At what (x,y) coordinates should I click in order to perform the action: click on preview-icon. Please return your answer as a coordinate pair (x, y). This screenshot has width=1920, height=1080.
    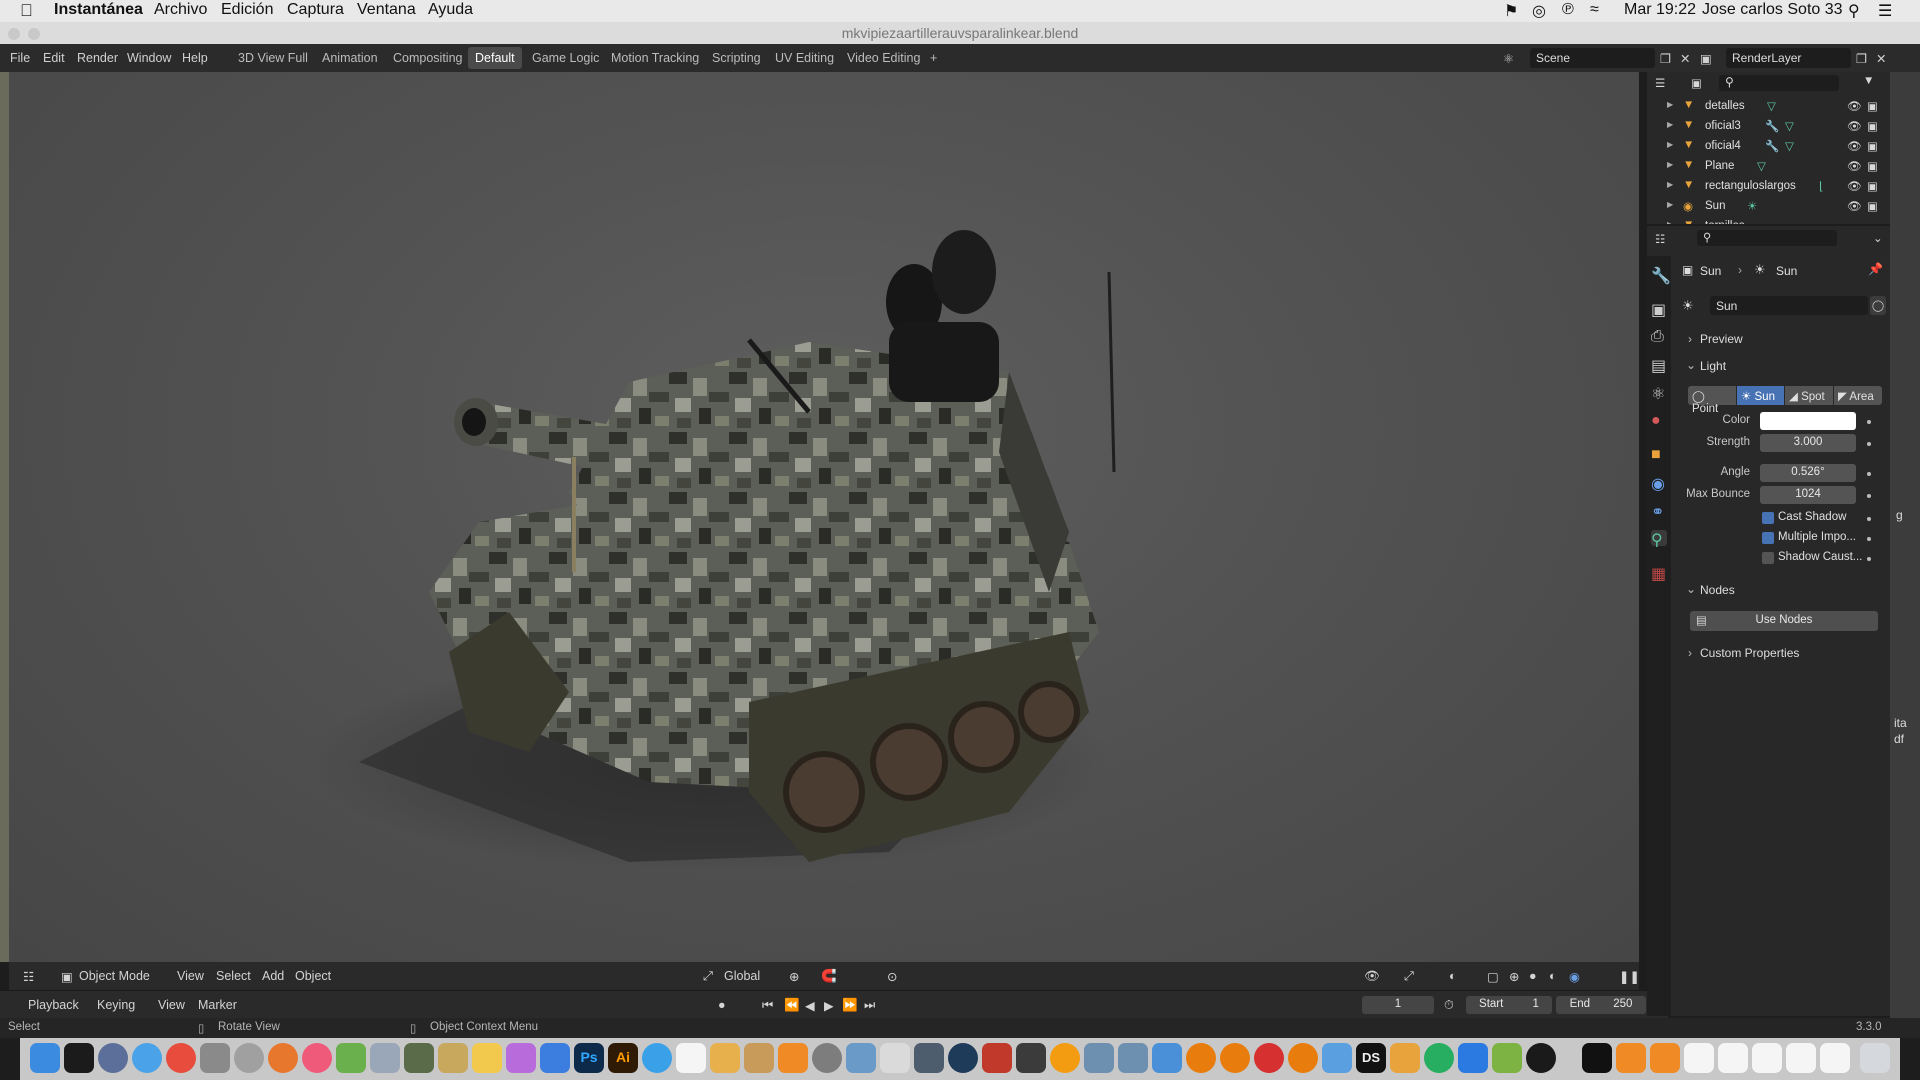
    Looking at the image, I should click on (725, 1058).